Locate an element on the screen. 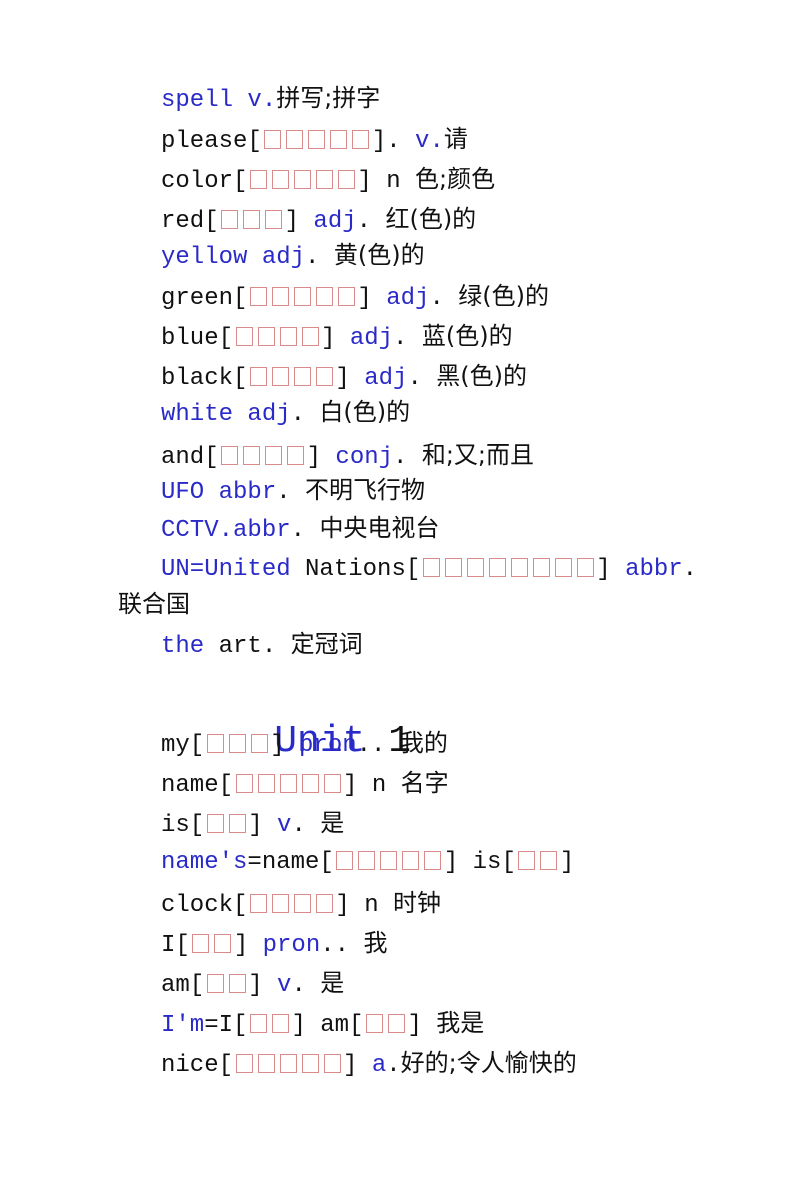 The image size is (800, 1200). vocab-entry: green[] adj. 绿(色)的 is located at coordinates (355, 298).